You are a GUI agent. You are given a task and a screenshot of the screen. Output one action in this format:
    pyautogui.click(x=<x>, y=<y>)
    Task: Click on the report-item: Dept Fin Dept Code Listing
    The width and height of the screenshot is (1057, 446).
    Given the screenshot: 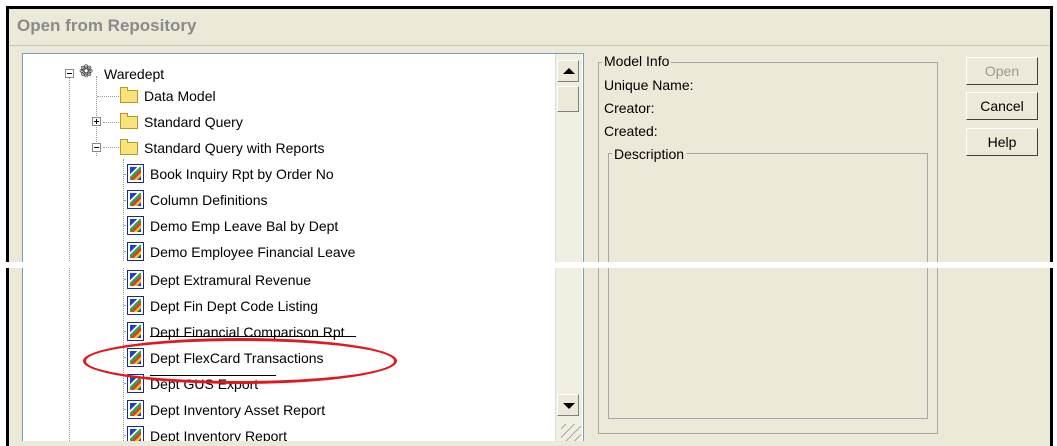 What is the action you would take?
    pyautogui.click(x=234, y=306)
    